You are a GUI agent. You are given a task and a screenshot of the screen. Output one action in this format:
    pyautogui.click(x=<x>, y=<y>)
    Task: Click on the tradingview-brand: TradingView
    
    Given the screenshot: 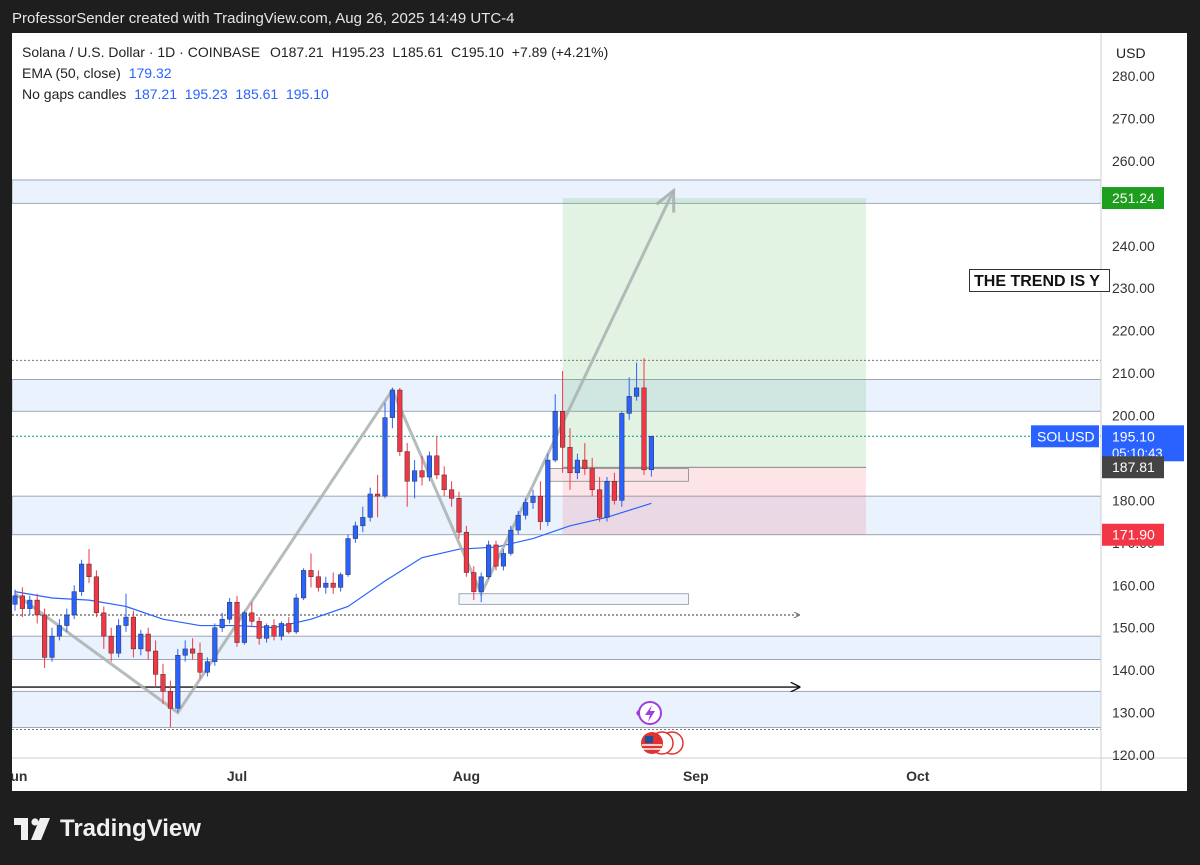 What is the action you would take?
    pyautogui.click(x=107, y=829)
    